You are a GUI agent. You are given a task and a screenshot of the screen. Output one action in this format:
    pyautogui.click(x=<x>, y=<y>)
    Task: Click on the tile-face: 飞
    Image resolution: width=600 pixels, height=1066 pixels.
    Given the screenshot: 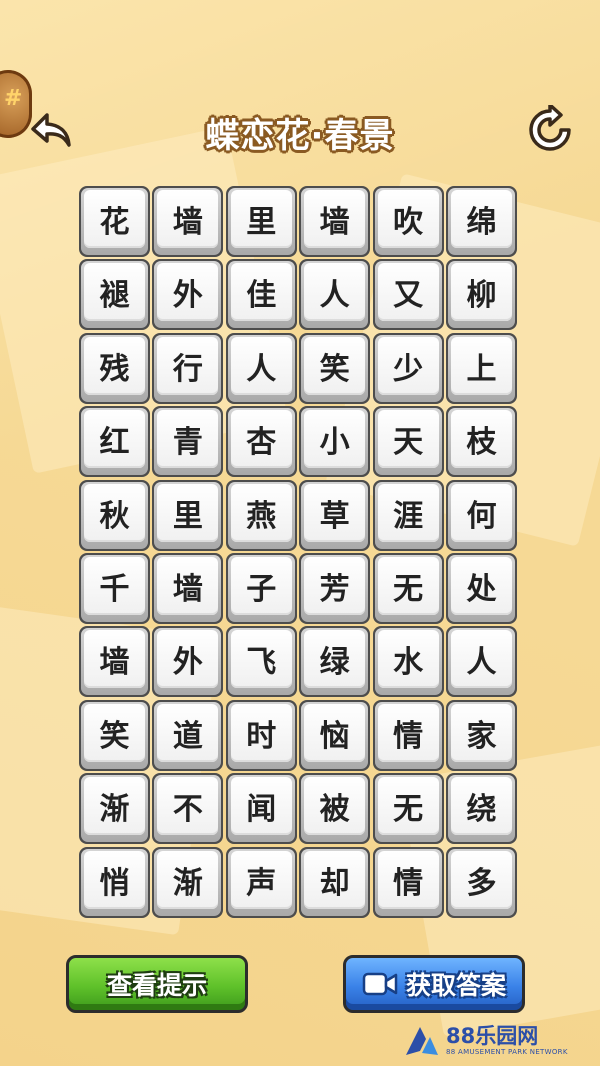 What is the action you would take?
    pyautogui.click(x=261, y=659)
    